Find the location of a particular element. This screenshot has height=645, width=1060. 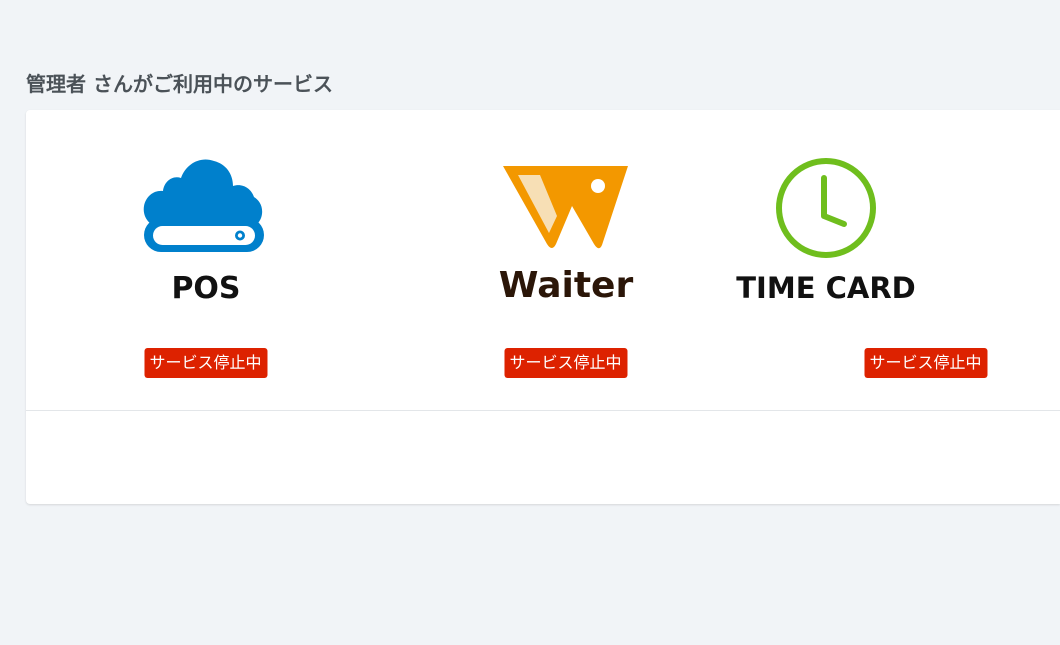

service-waiter: Waiter サービス停止中 is located at coordinates (566, 260).